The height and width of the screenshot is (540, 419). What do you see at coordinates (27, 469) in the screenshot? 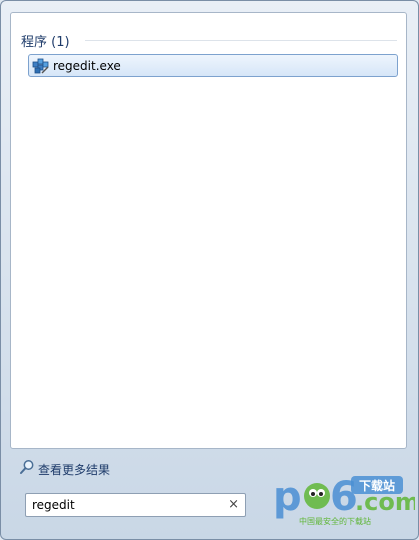
I see `search-icon` at bounding box center [27, 469].